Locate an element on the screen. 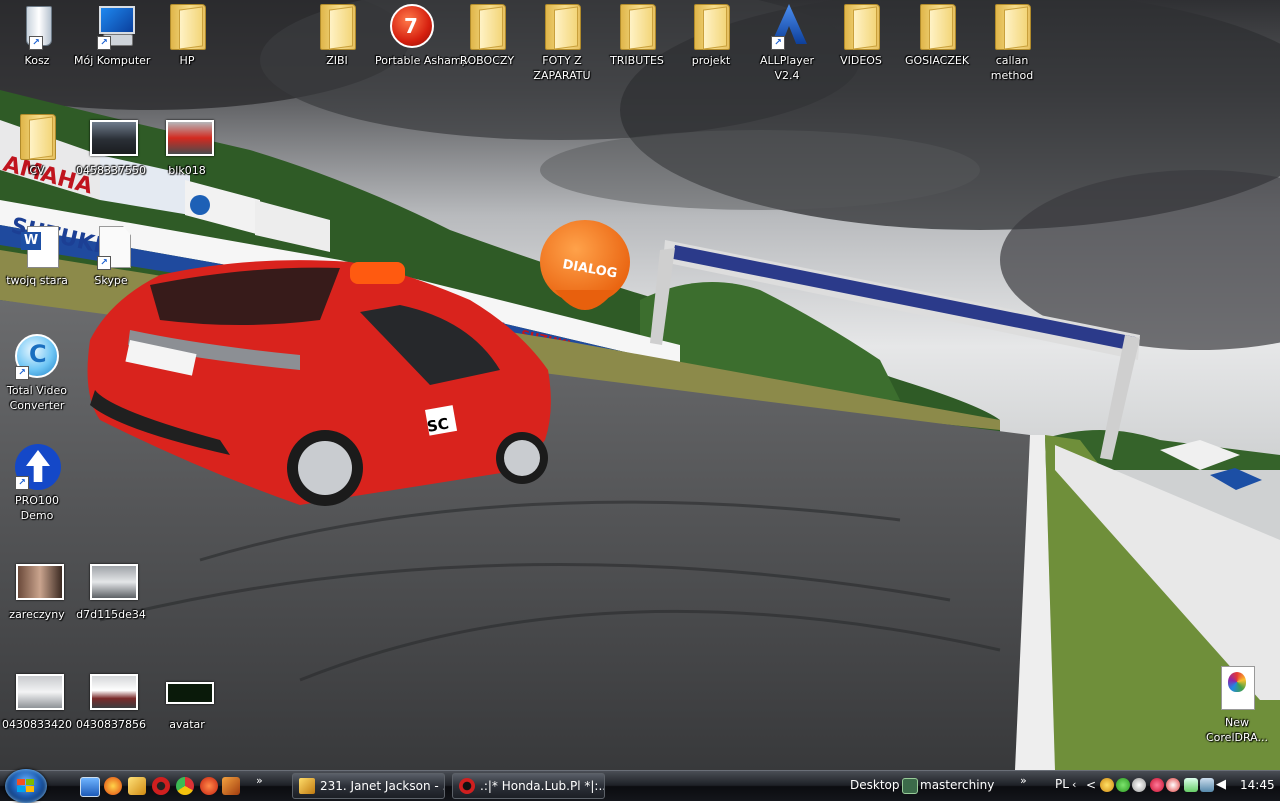 The height and width of the screenshot is (803, 1280). desktop-icon-foty-z-zaparatu: FOTY Z ZAPARATU is located at coordinates (562, 43).